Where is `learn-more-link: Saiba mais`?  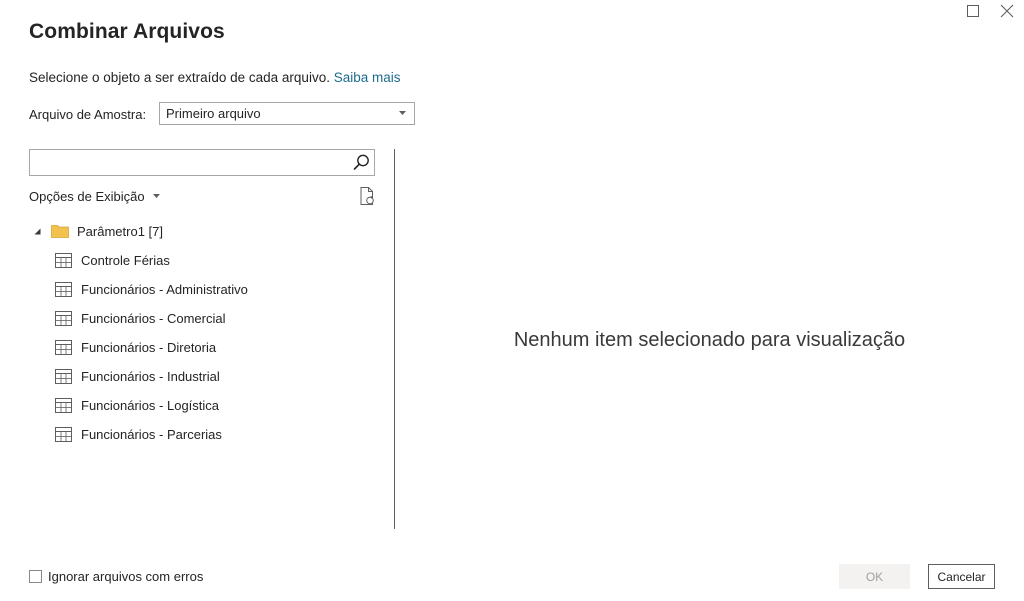
learn-more-link: Saiba mais is located at coordinates (367, 77).